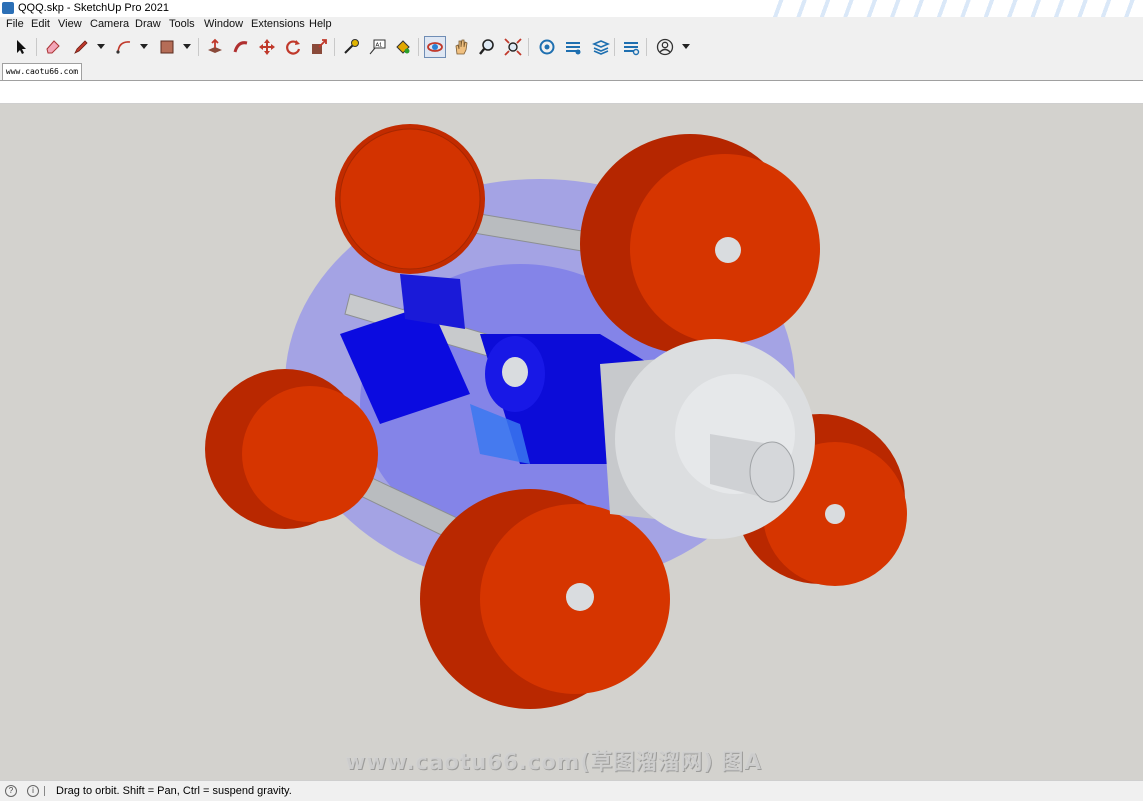  I want to click on extension-warehouse-icon, so click(573, 48).